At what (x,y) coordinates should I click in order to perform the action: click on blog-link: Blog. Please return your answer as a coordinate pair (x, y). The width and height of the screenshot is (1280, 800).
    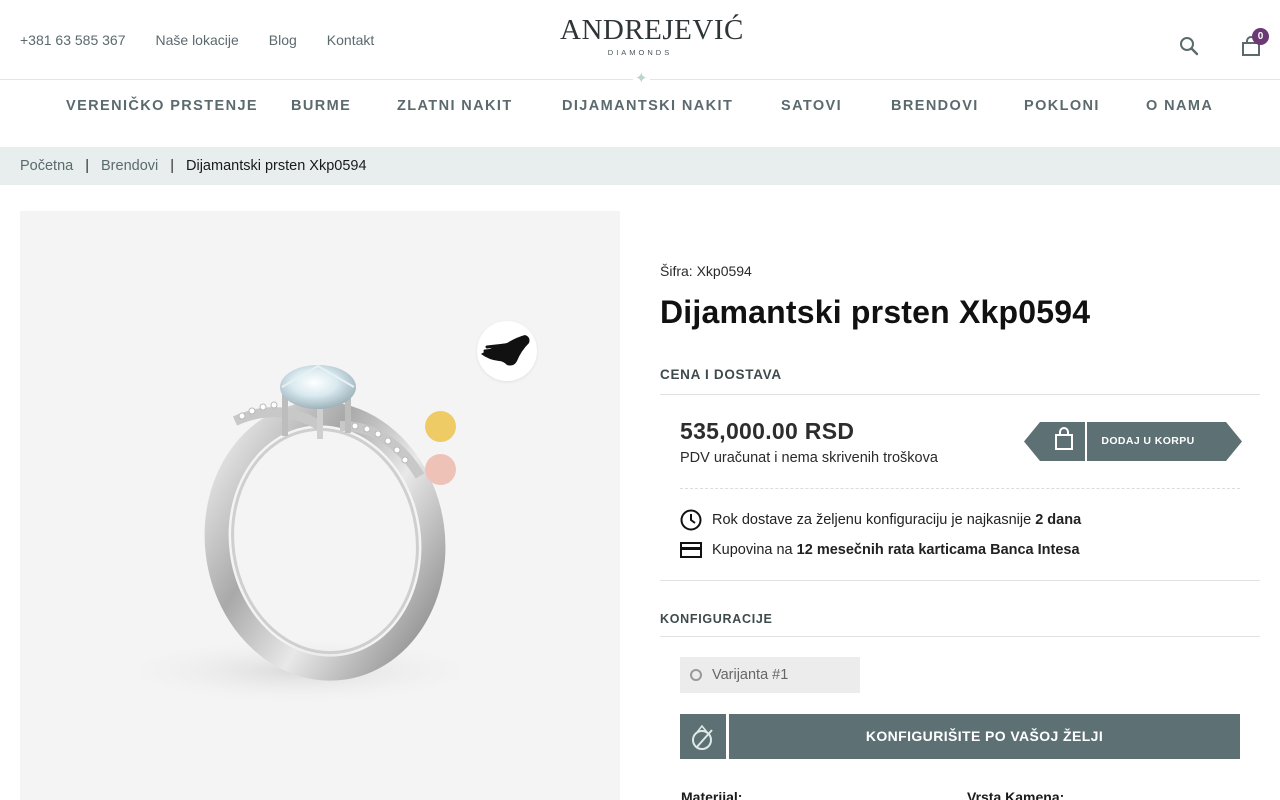
    Looking at the image, I should click on (283, 40).